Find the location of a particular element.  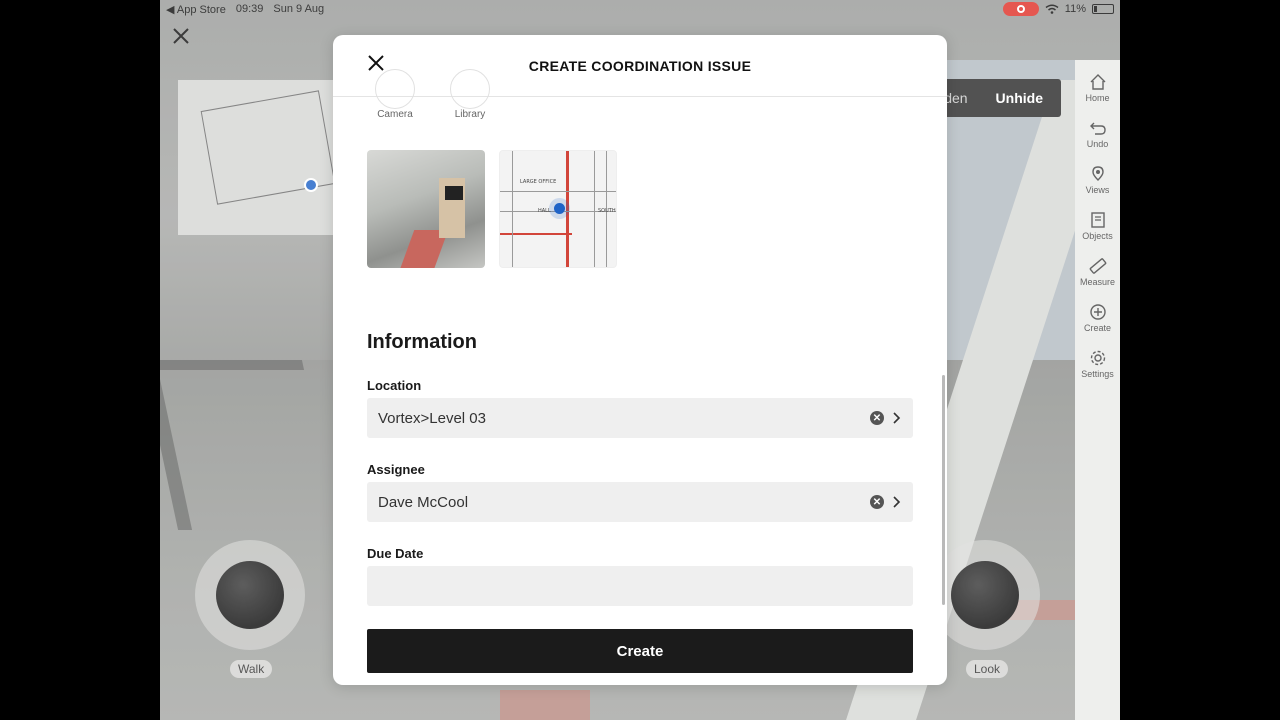

section-title: Information is located at coordinates (422, 342).